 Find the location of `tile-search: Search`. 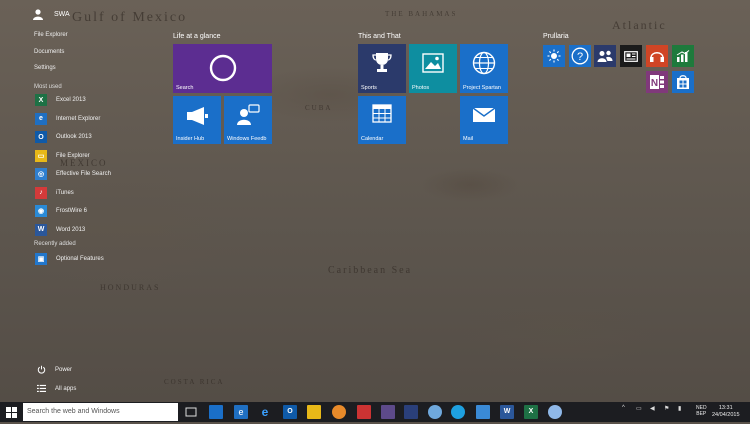

tile-search: Search is located at coordinates (222, 68).